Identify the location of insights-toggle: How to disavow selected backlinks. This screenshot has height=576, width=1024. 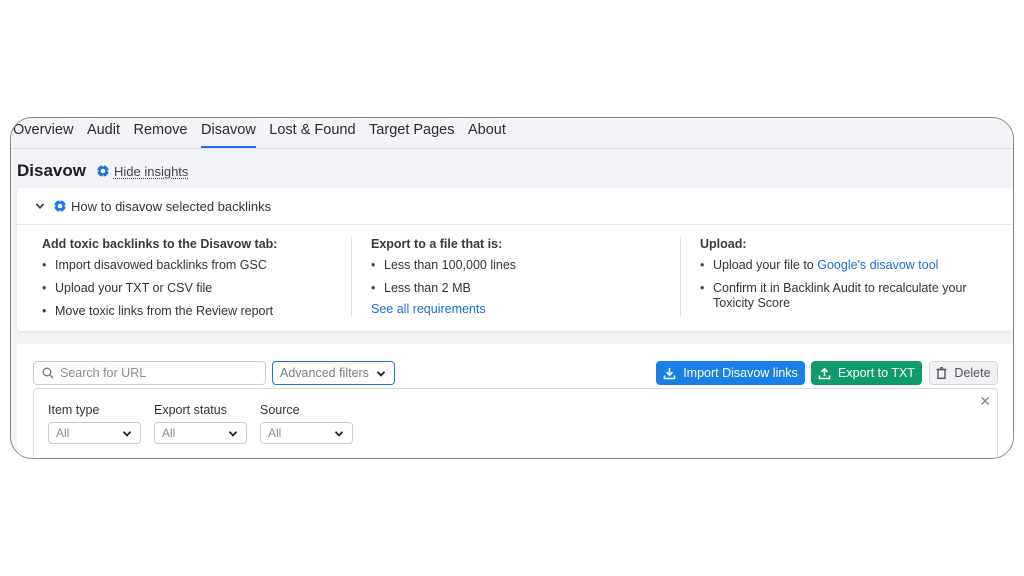
(515, 206).